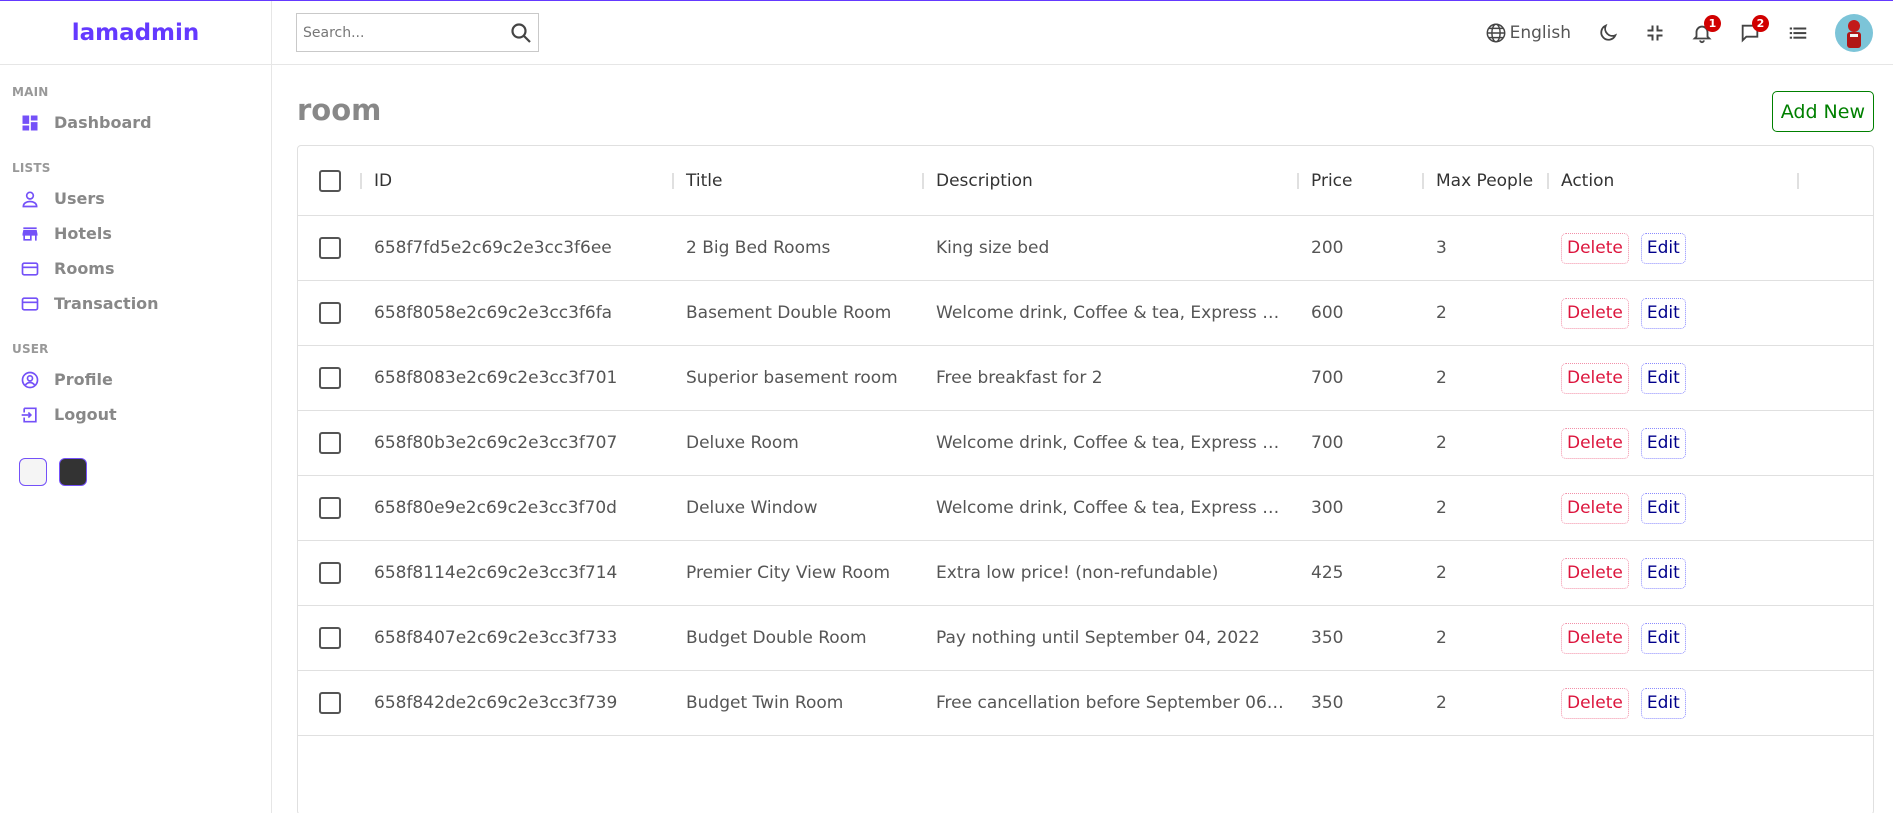 This screenshot has width=1893, height=813. What do you see at coordinates (792, 378) in the screenshot?
I see `cell-title: Superior basement room` at bounding box center [792, 378].